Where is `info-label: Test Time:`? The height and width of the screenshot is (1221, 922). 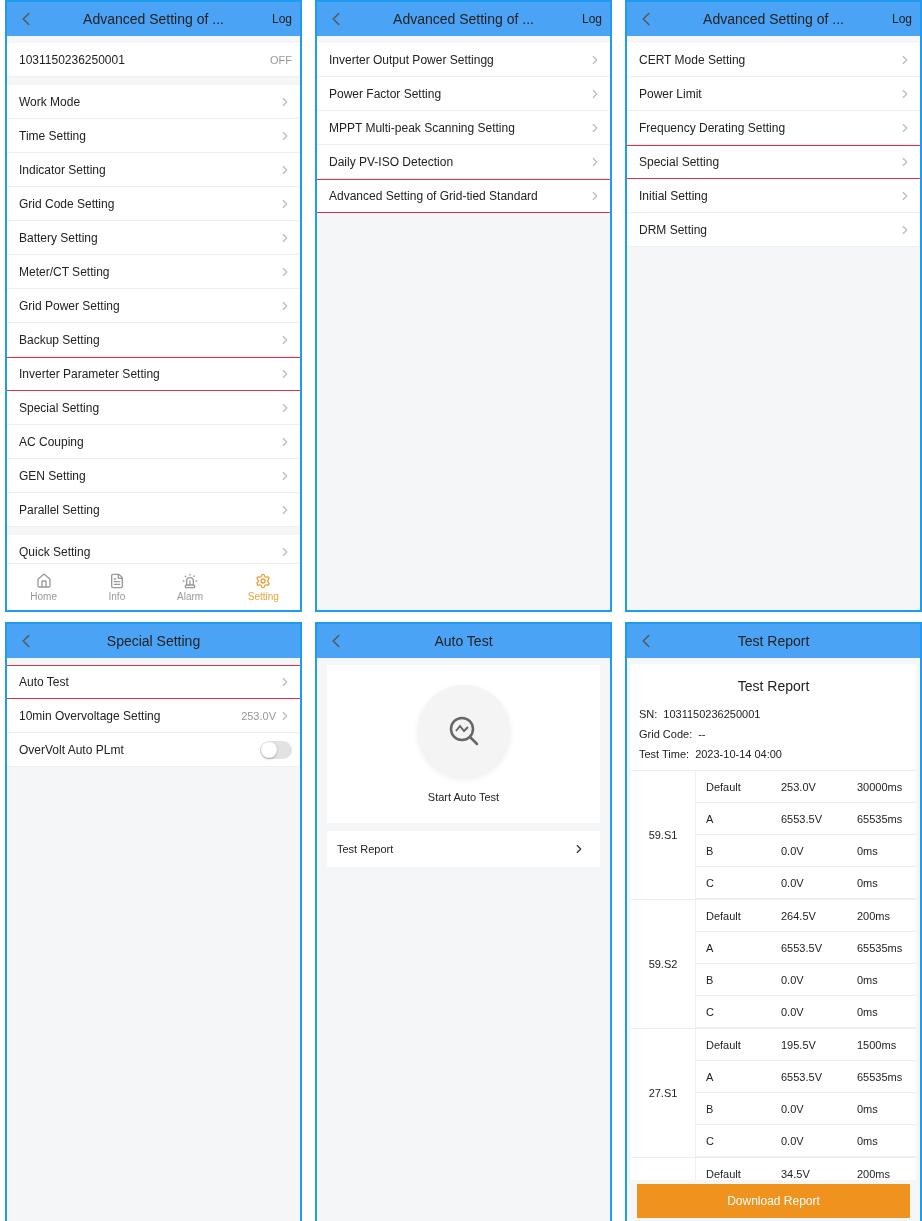
info-label: Test Time: is located at coordinates (664, 754).